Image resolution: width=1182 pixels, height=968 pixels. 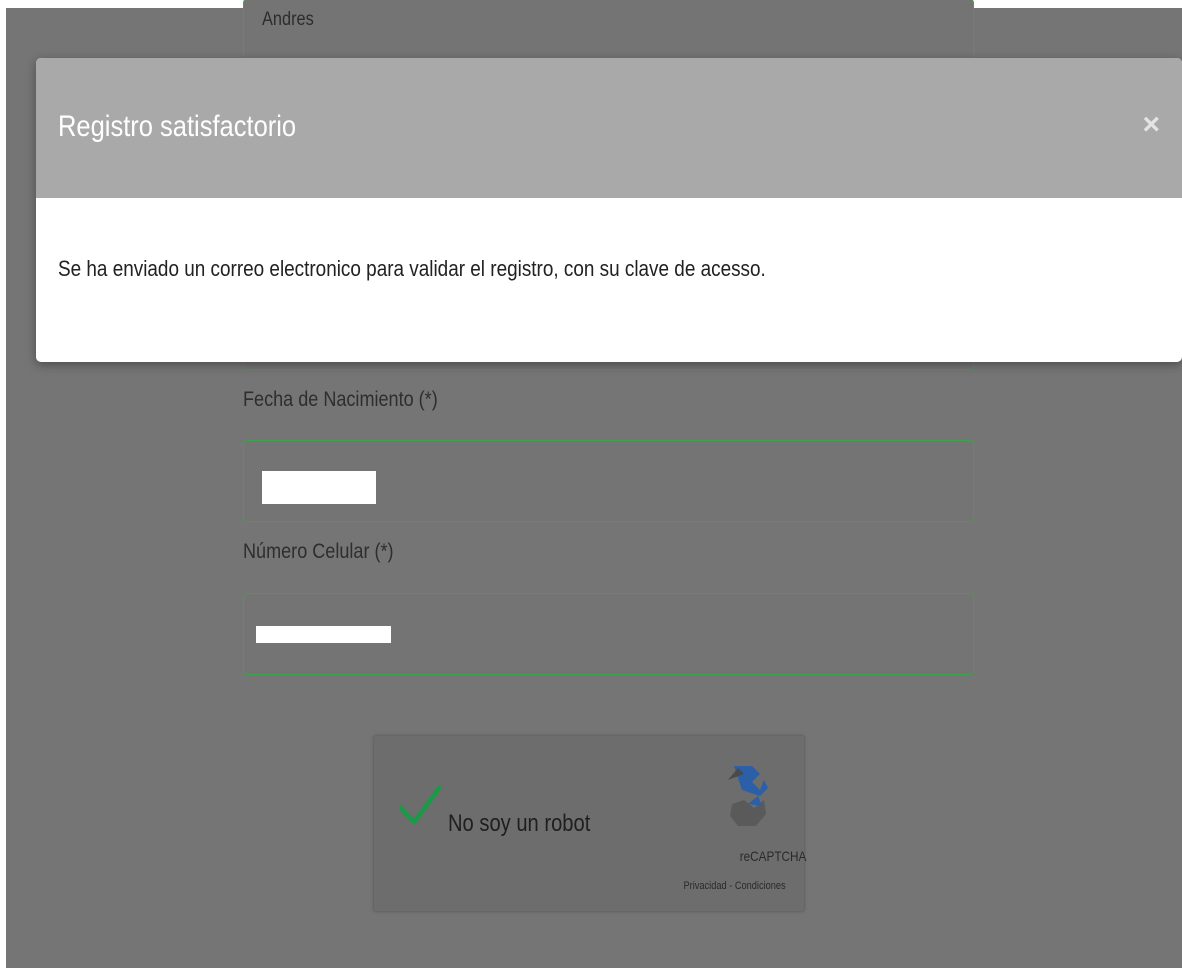 I want to click on recaptcha-label: No soy un robot, so click(x=519, y=823).